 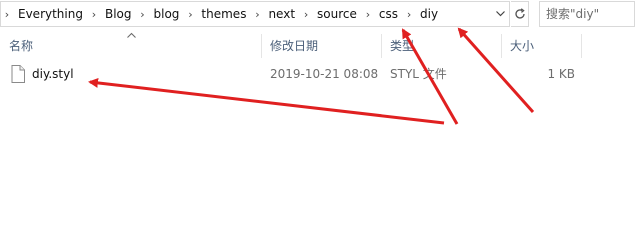 I want to click on refresh-button, so click(x=520, y=14).